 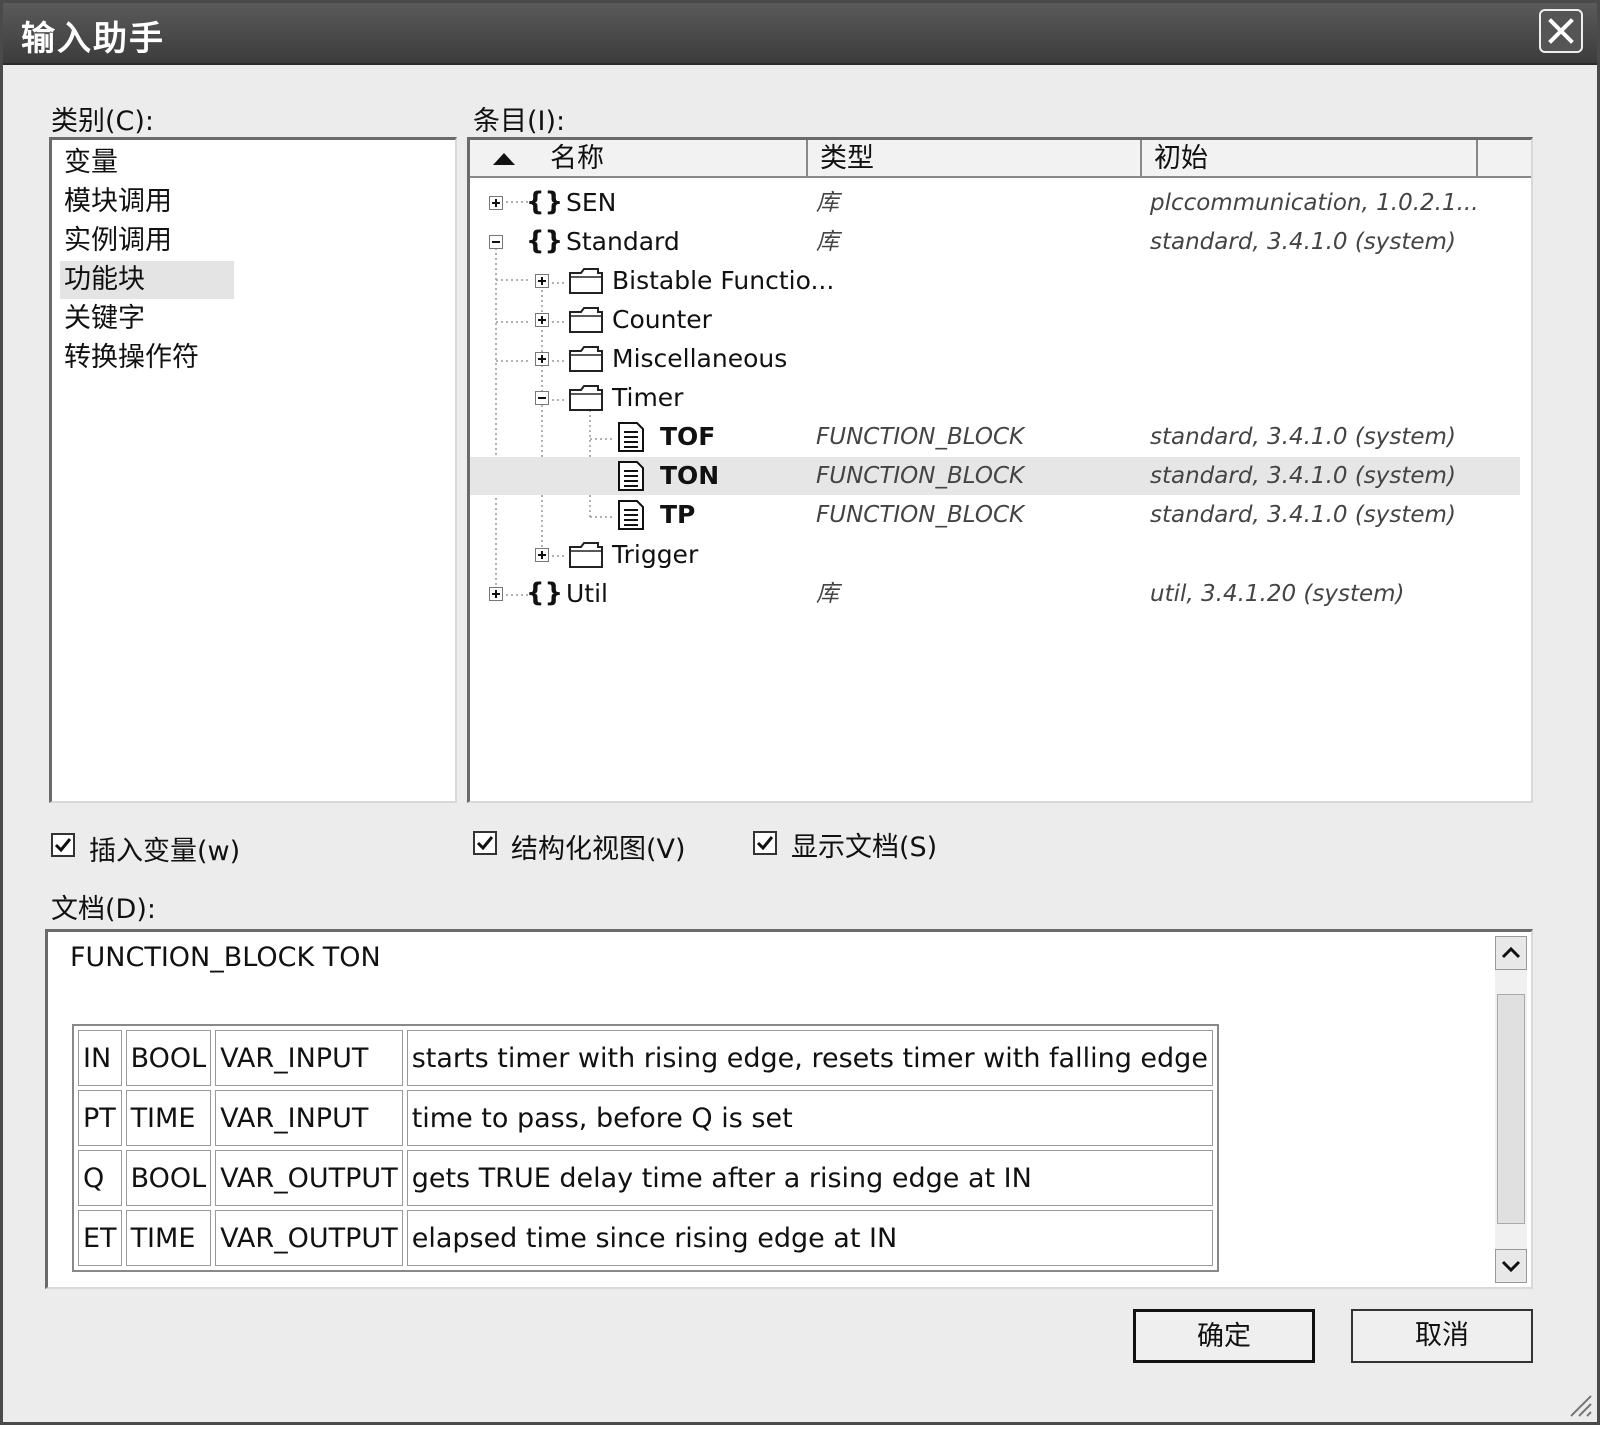 What do you see at coordinates (100, 1058) in the screenshot?
I see `param-name: IN` at bounding box center [100, 1058].